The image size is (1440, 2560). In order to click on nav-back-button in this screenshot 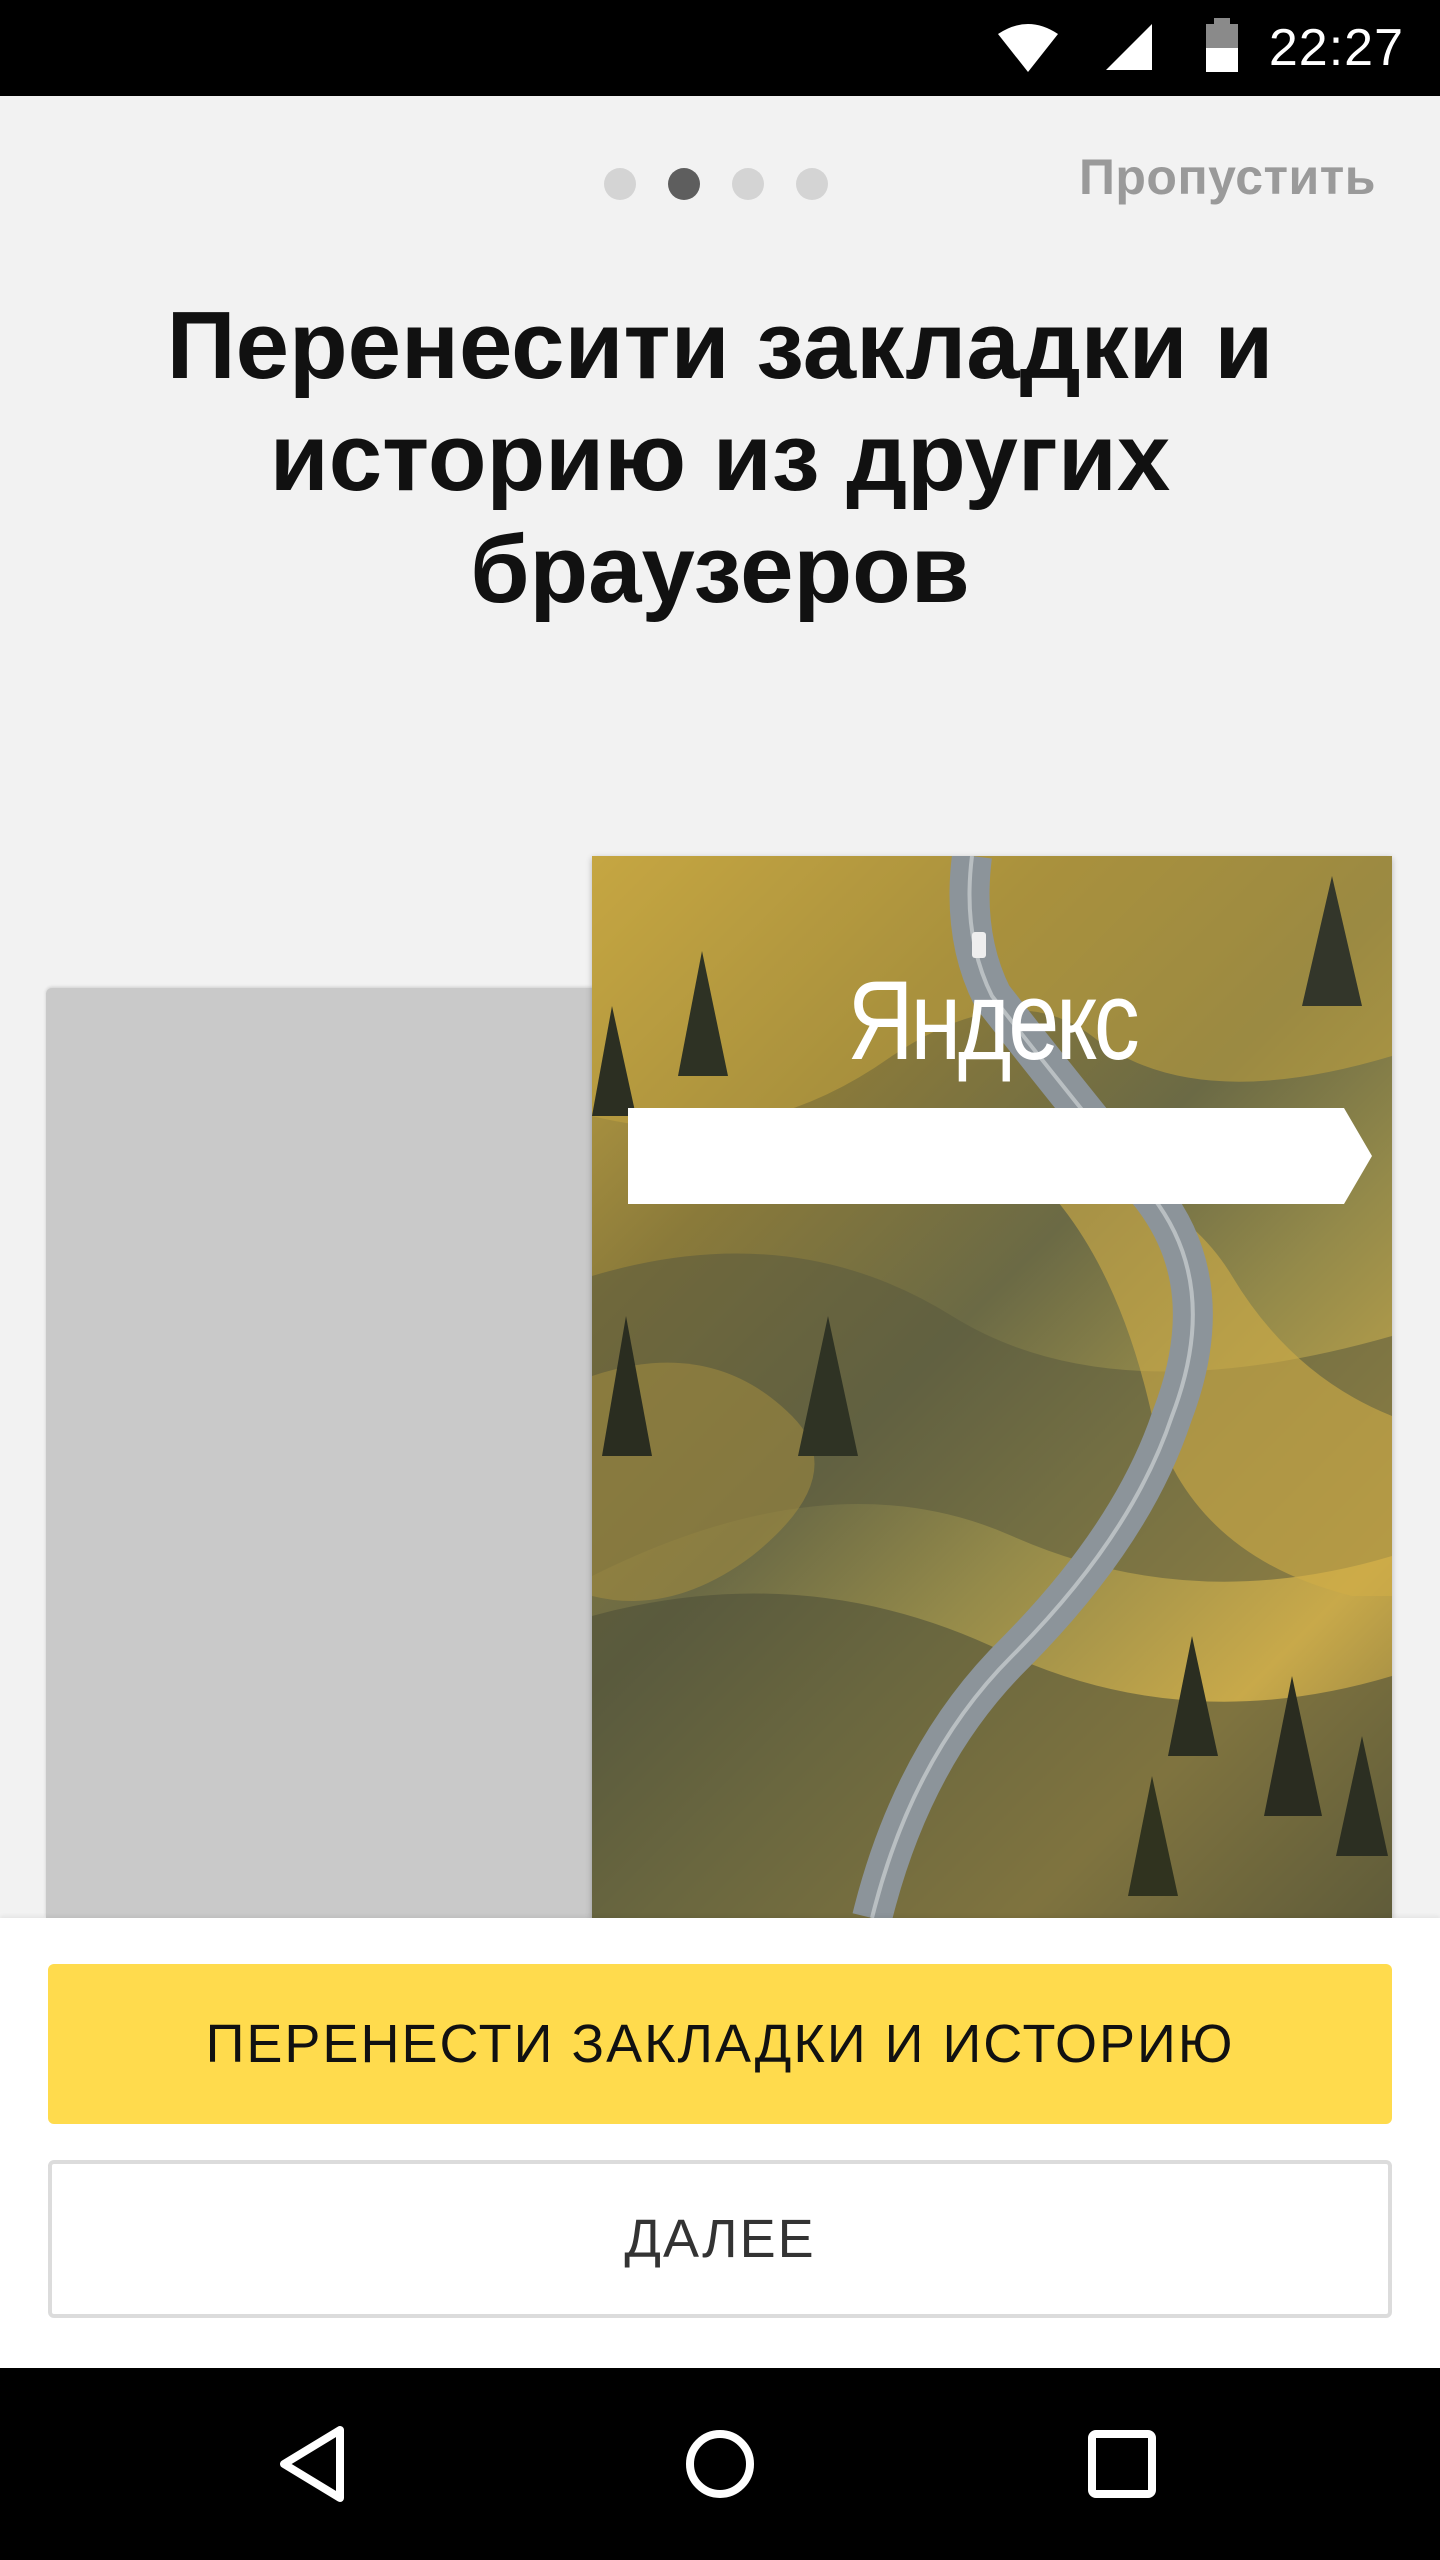, I will do `click(318, 2464)`.